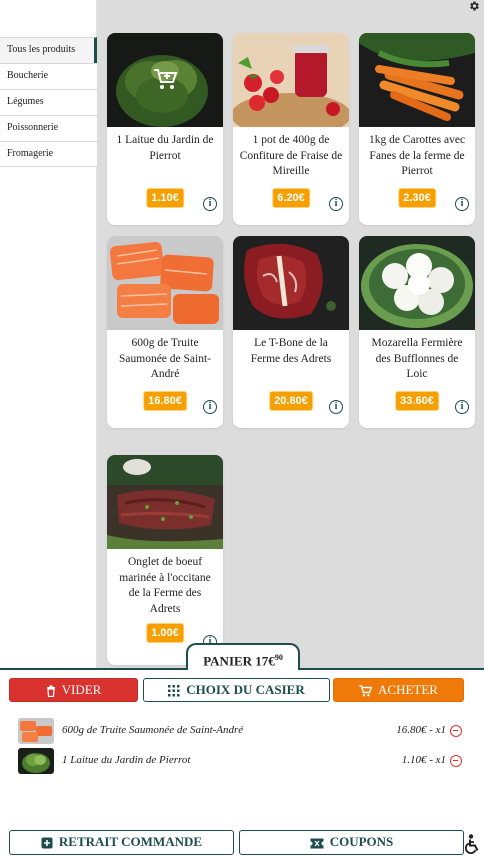 The width and height of the screenshot is (484, 858). Describe the element at coordinates (48, 50) in the screenshot. I see `sidebar-item-tous-les-produits: Tous les produits` at that location.